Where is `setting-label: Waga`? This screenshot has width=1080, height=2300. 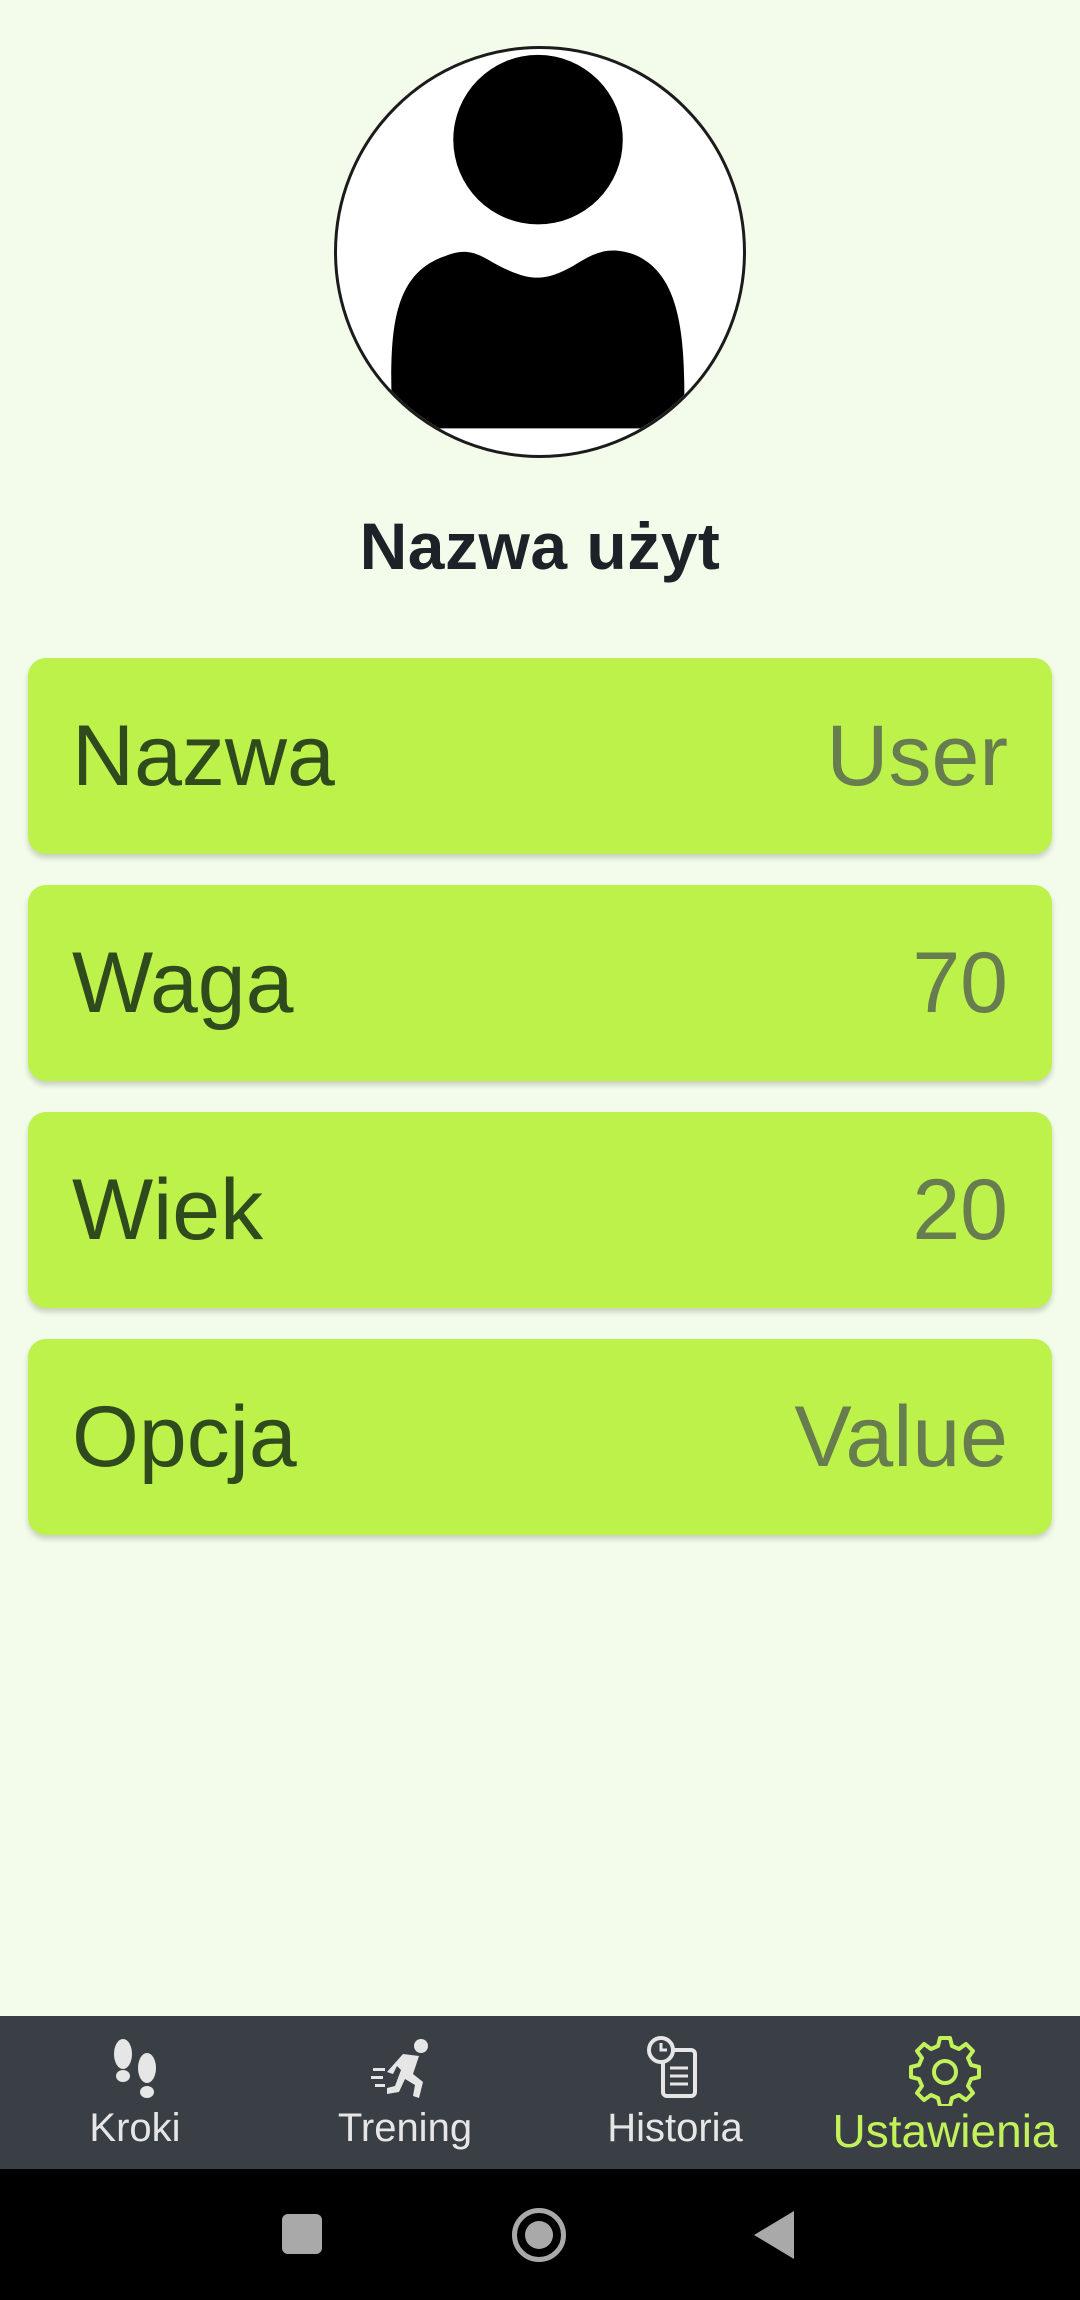 setting-label: Waga is located at coordinates (183, 983).